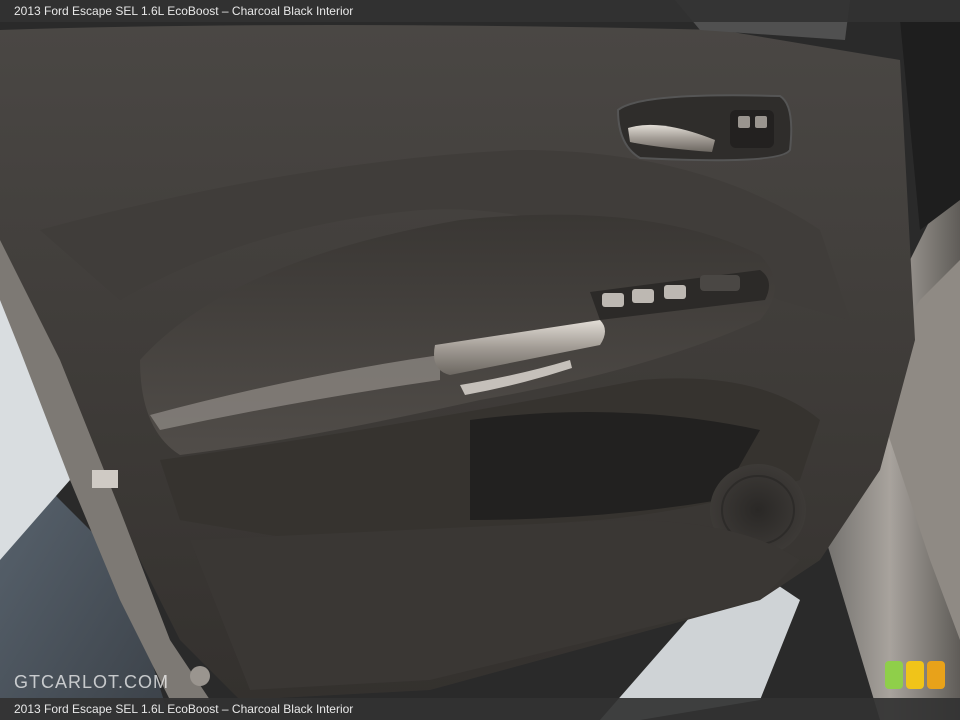 This screenshot has height=720, width=960. What do you see at coordinates (92, 682) in the screenshot?
I see `watermark-text: GTCARLOT.COM` at bounding box center [92, 682].